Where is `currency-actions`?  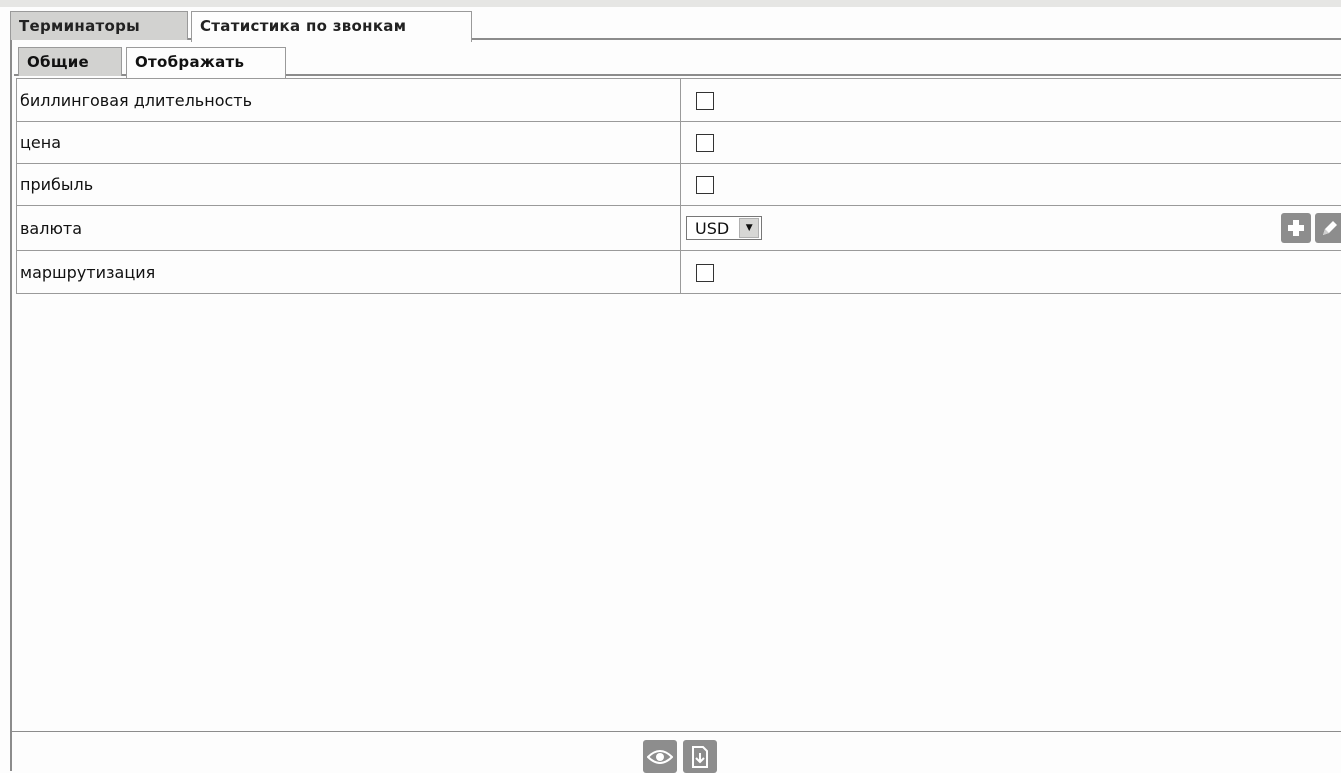
currency-actions is located at coordinates (1311, 228).